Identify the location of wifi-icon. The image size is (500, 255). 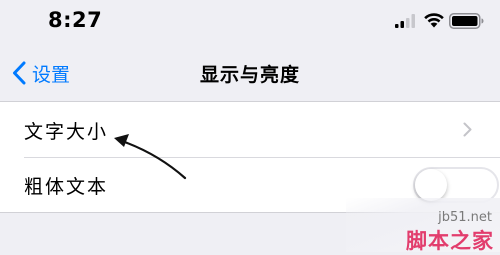
(434, 20).